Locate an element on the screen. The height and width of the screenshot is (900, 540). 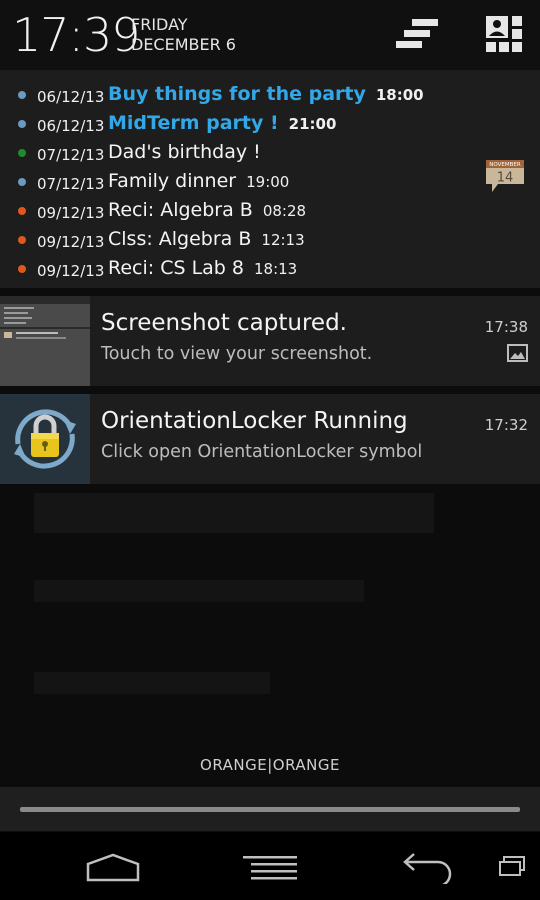
event-time: 19:00 is located at coordinates (268, 182).